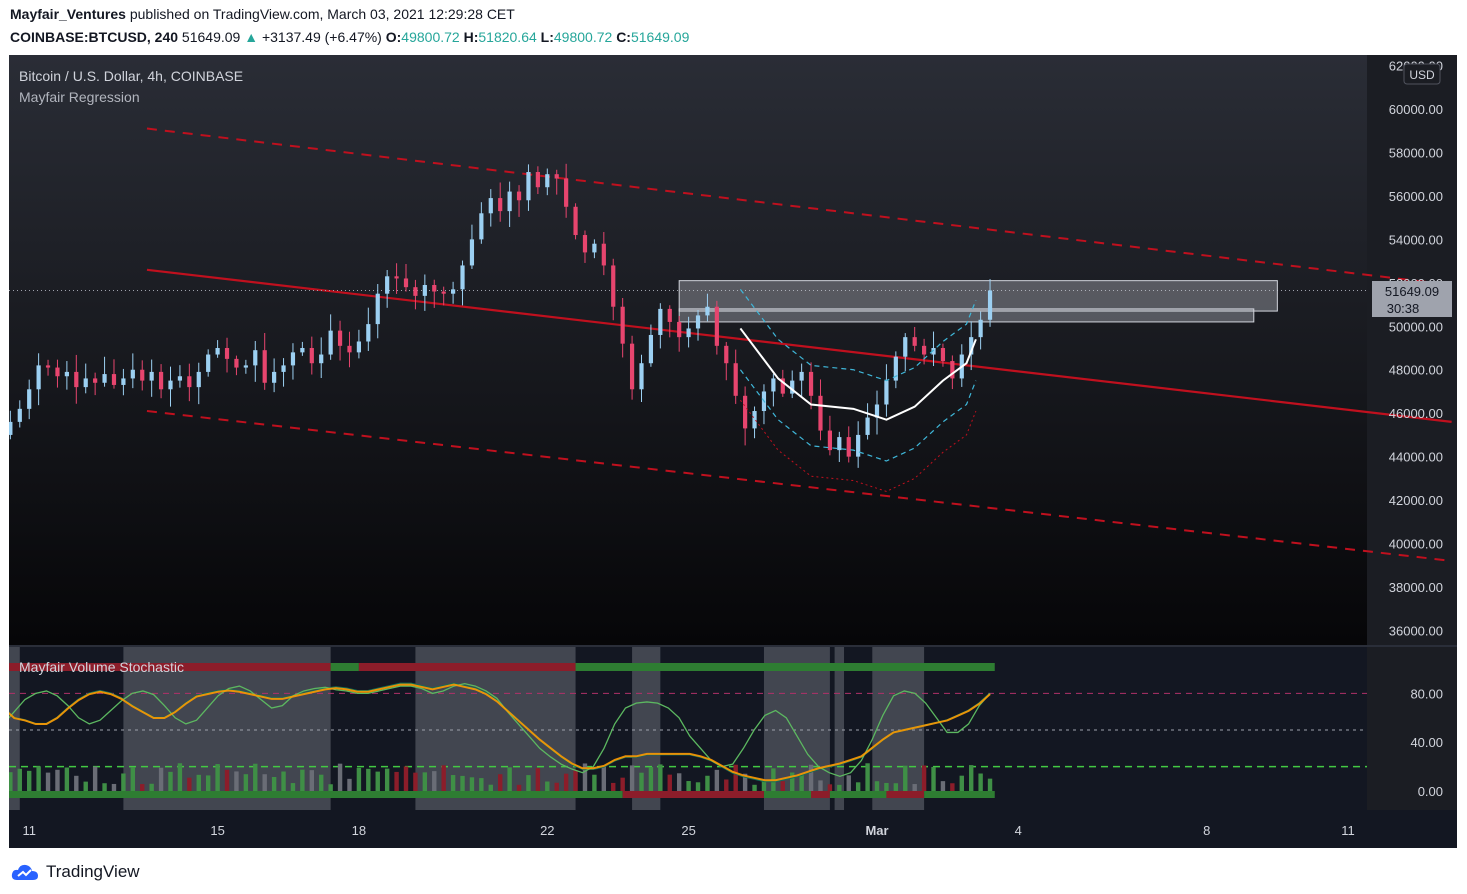 This screenshot has height=894, width=1467. Describe the element at coordinates (733, 829) in the screenshot. I see `time-axis-background` at that location.